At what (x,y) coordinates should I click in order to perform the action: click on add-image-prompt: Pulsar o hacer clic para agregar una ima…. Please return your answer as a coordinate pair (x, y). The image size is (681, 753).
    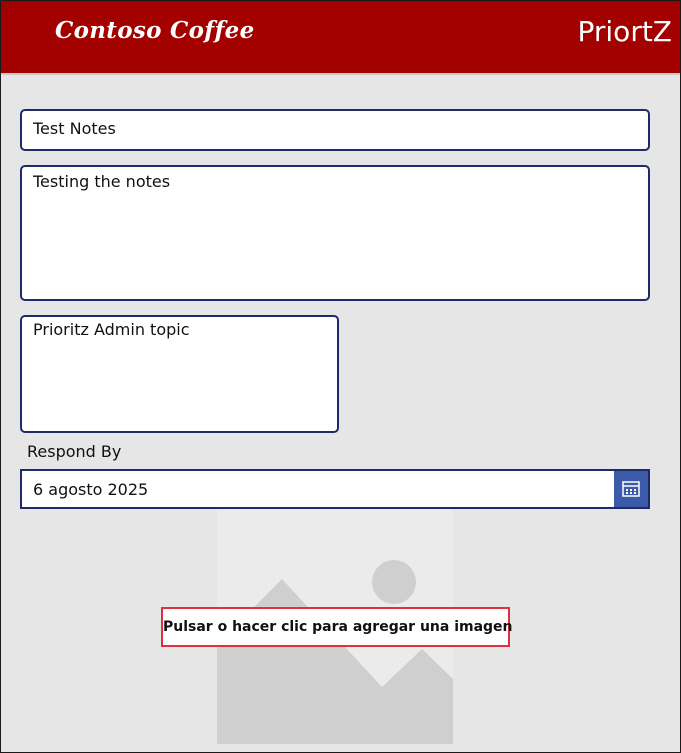
    Looking at the image, I should click on (337, 627).